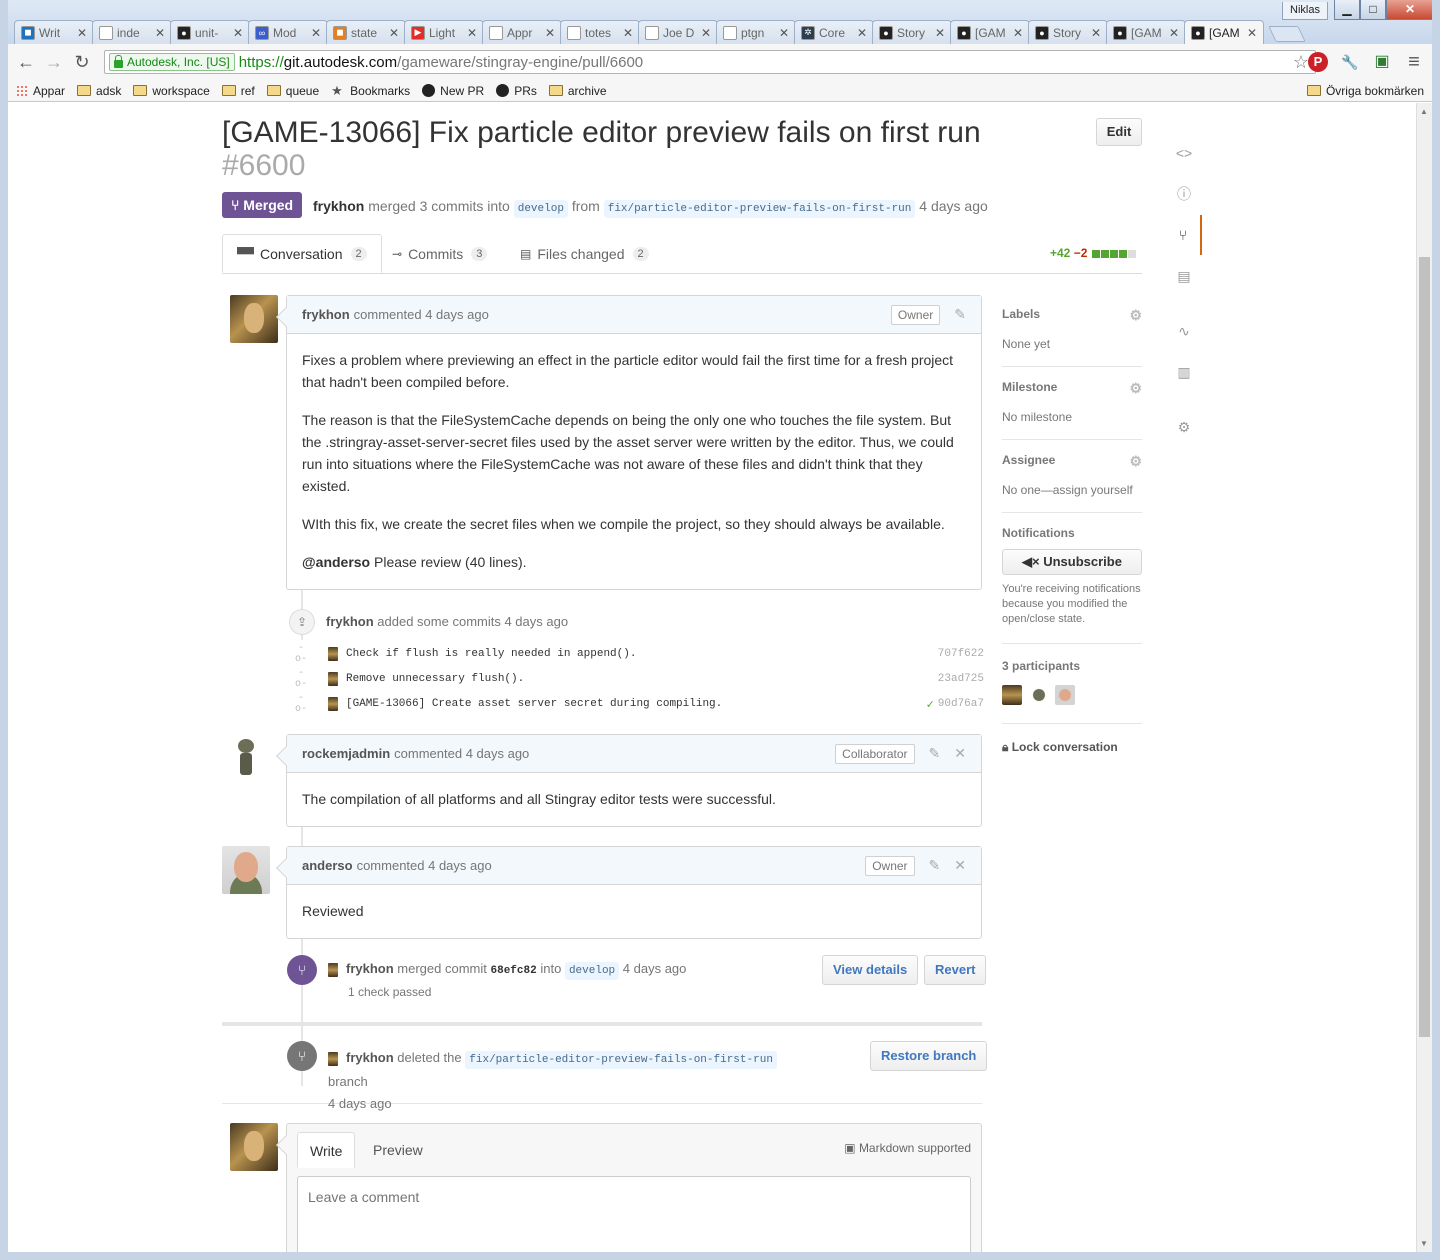 The height and width of the screenshot is (1260, 1440). What do you see at coordinates (834, 32) in the screenshot?
I see `browser-tab: ✲ Core ✕` at bounding box center [834, 32].